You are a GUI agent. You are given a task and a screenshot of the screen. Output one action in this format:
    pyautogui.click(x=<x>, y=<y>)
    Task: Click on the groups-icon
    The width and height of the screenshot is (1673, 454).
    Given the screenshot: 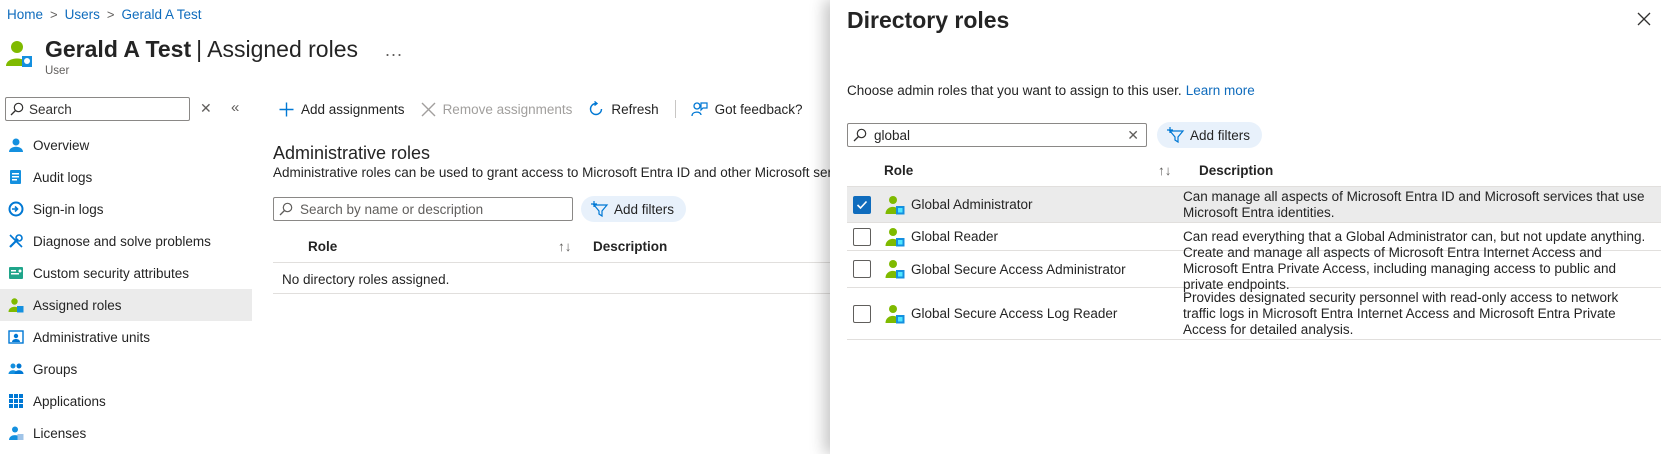 What is the action you would take?
    pyautogui.click(x=16, y=369)
    